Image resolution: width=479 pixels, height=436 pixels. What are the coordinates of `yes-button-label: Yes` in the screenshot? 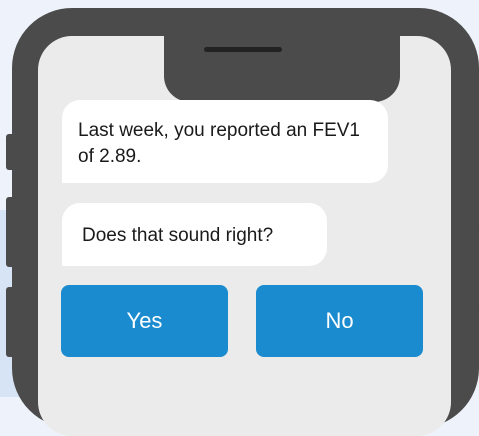 It's located at (144, 320).